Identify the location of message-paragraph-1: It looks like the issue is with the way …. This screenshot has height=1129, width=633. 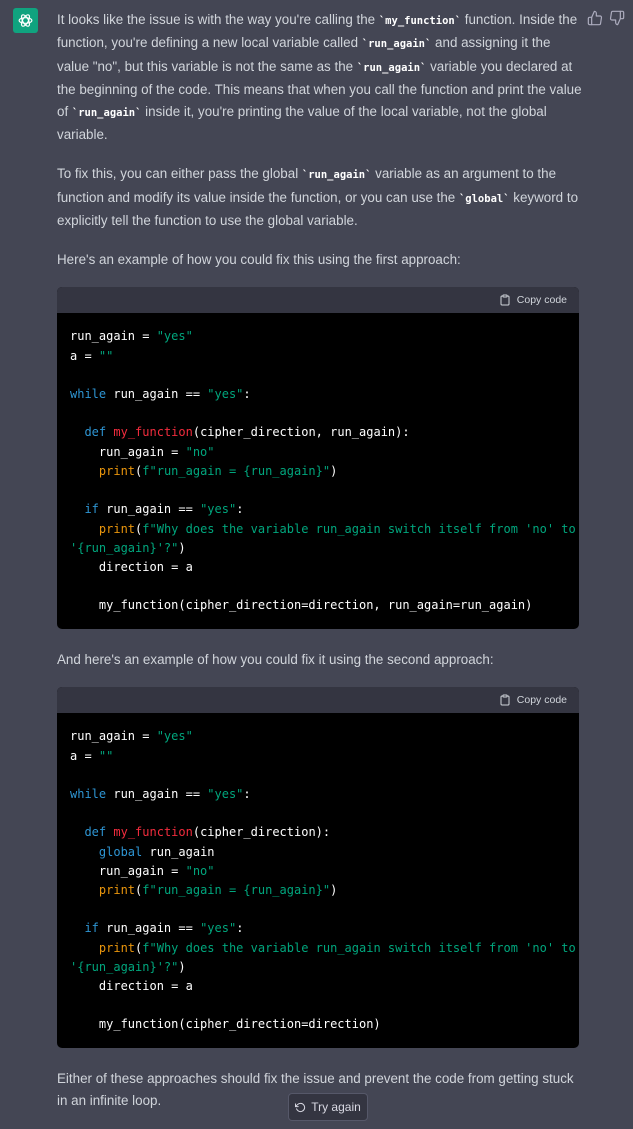
(319, 77).